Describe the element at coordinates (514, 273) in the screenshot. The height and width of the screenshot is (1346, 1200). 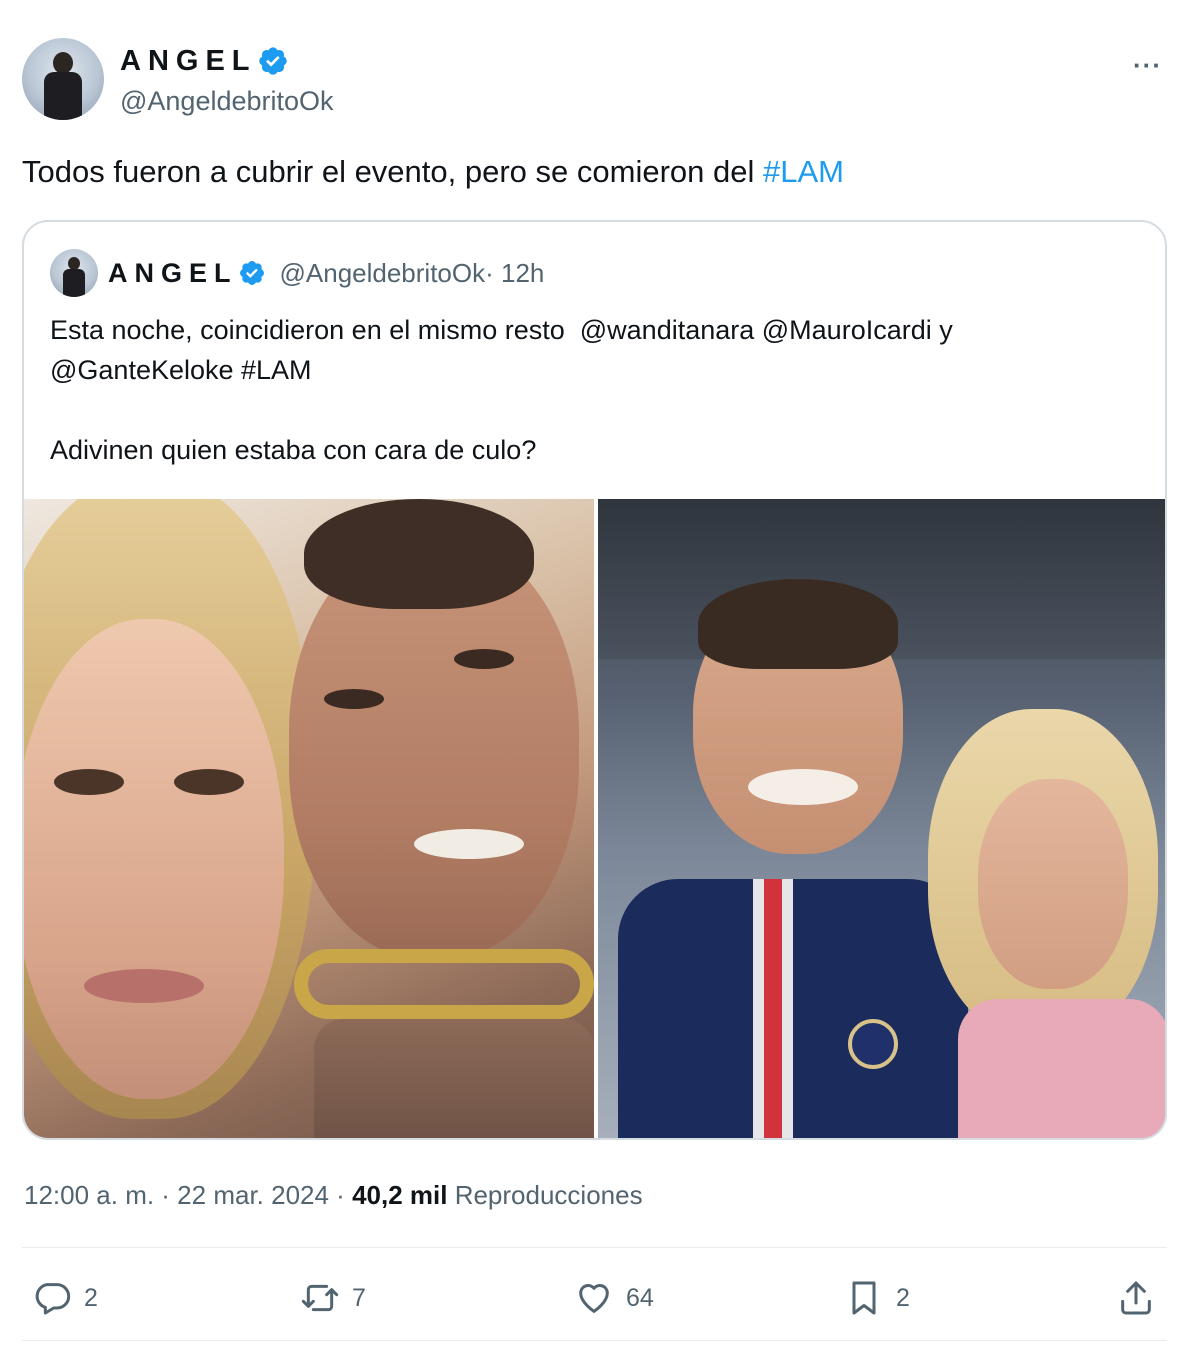
I see `quoted-tweet-time: · 12h` at that location.